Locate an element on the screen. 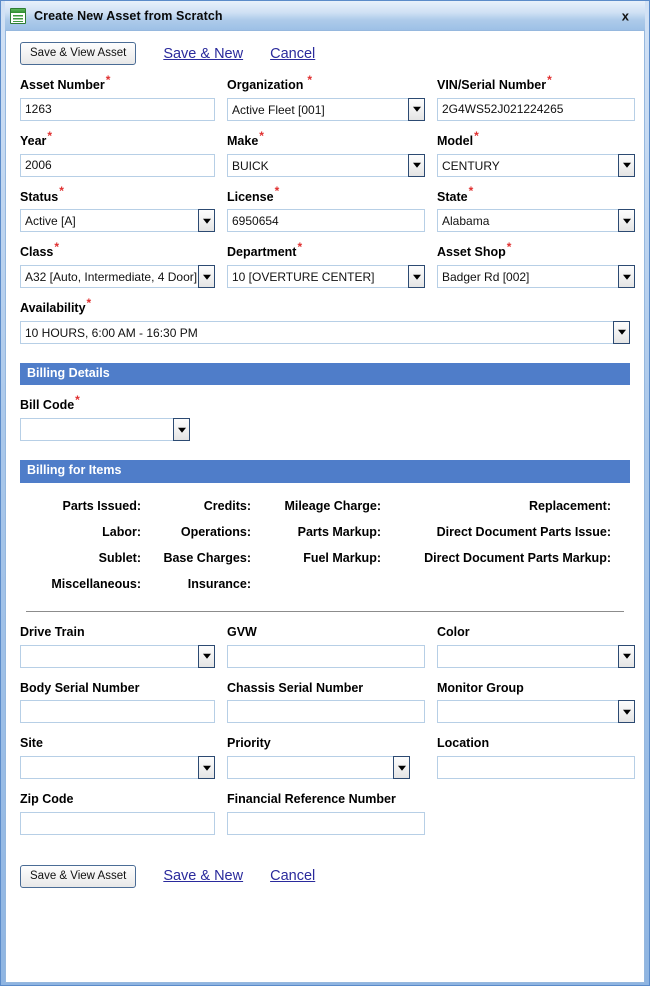  save-and-view-asset-button-bottom: Save & View Asset is located at coordinates (78, 876).